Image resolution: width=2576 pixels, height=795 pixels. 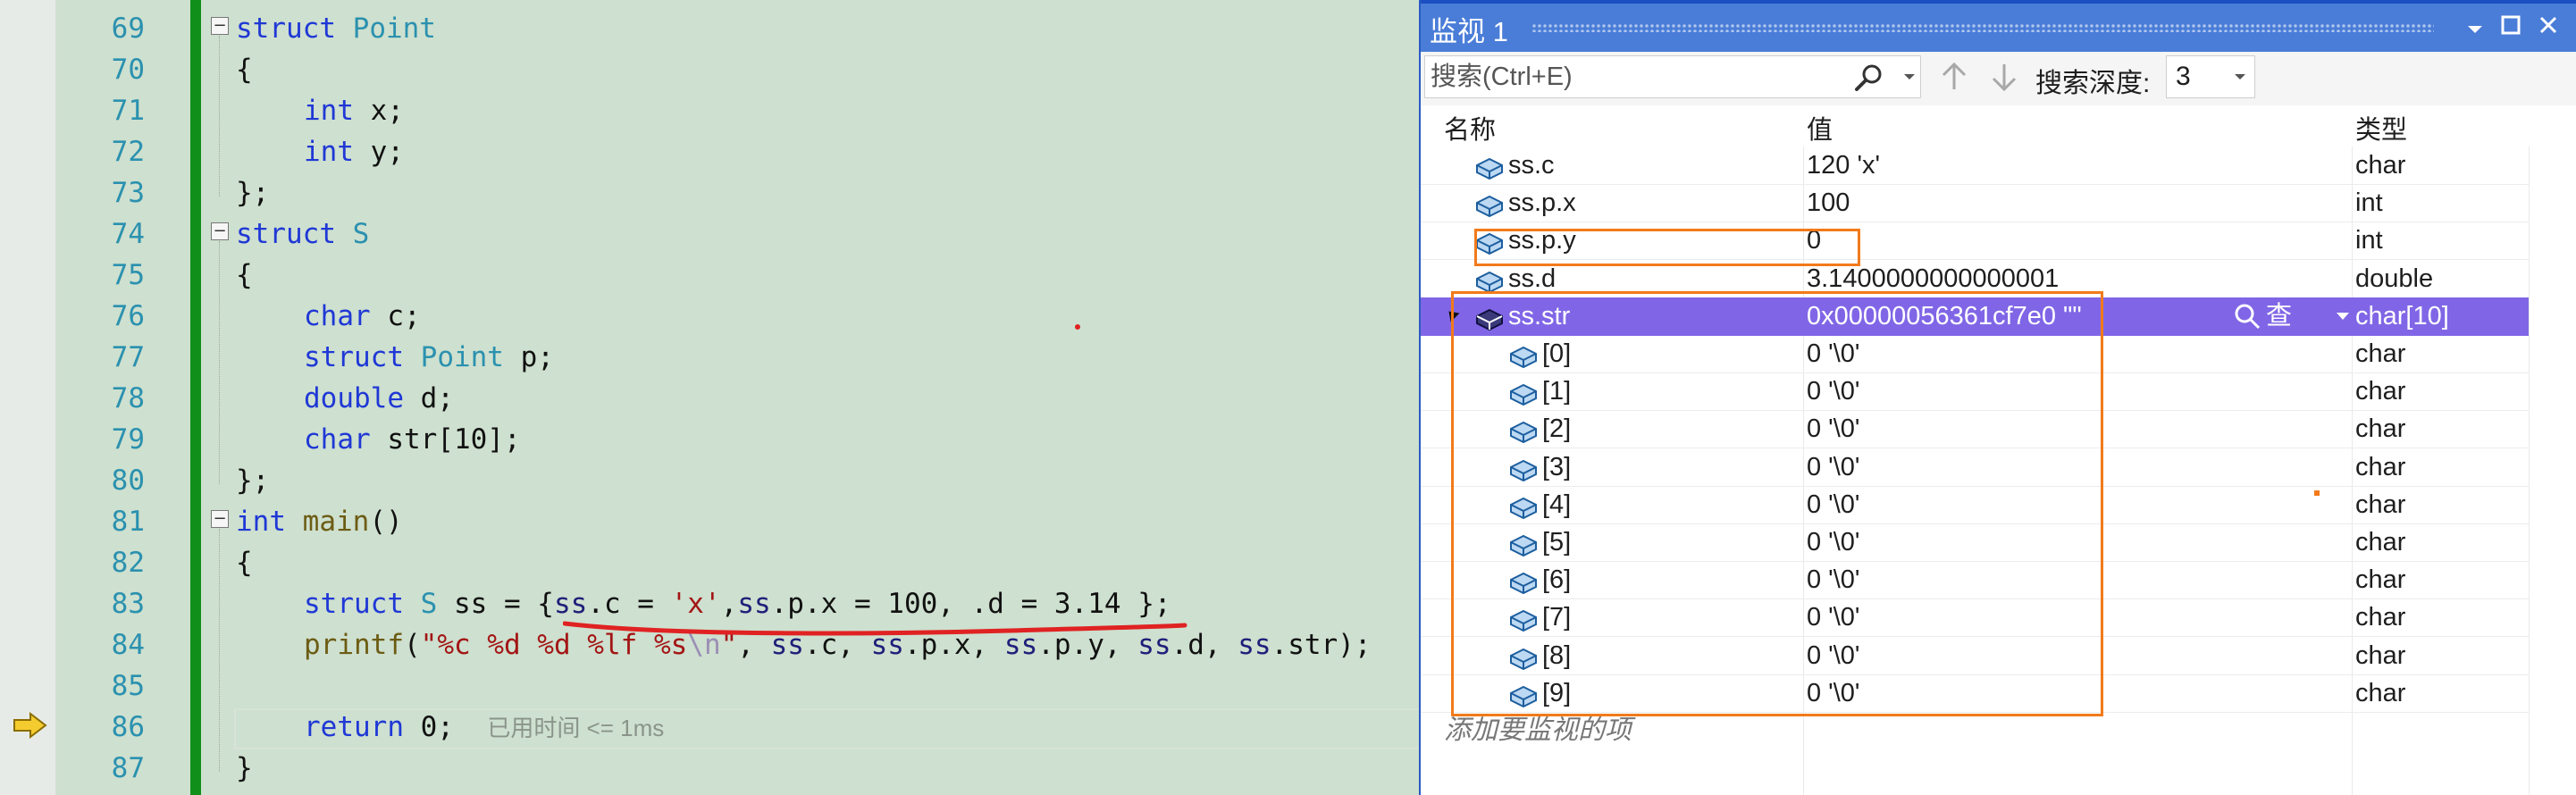 What do you see at coordinates (1975, 203) in the screenshot?
I see `watch-row: ss.p.x 100 int` at bounding box center [1975, 203].